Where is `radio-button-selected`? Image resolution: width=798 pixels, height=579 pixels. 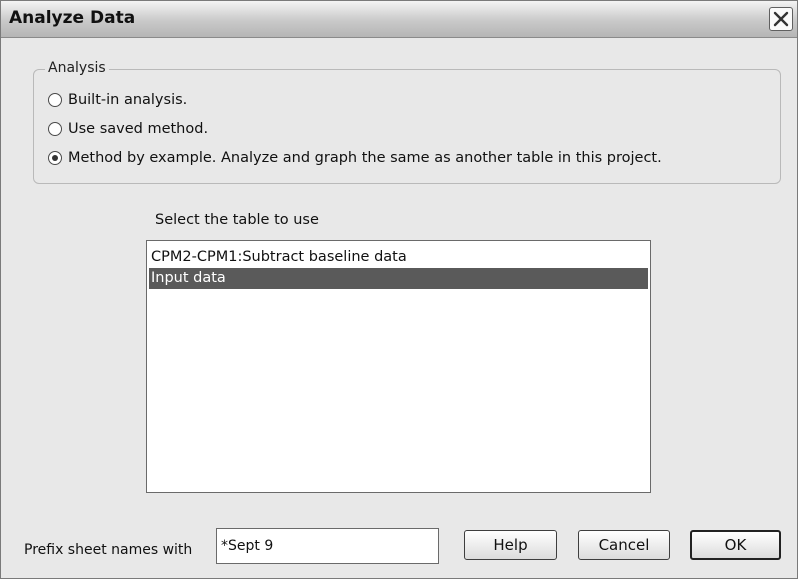
radio-button-selected is located at coordinates (55, 158).